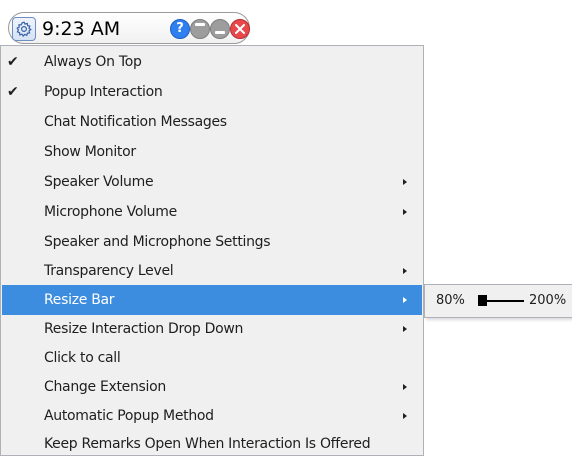 This screenshot has height=456, width=572. Describe the element at coordinates (105, 387) in the screenshot. I see `menu-item-label: Change Extension` at that location.